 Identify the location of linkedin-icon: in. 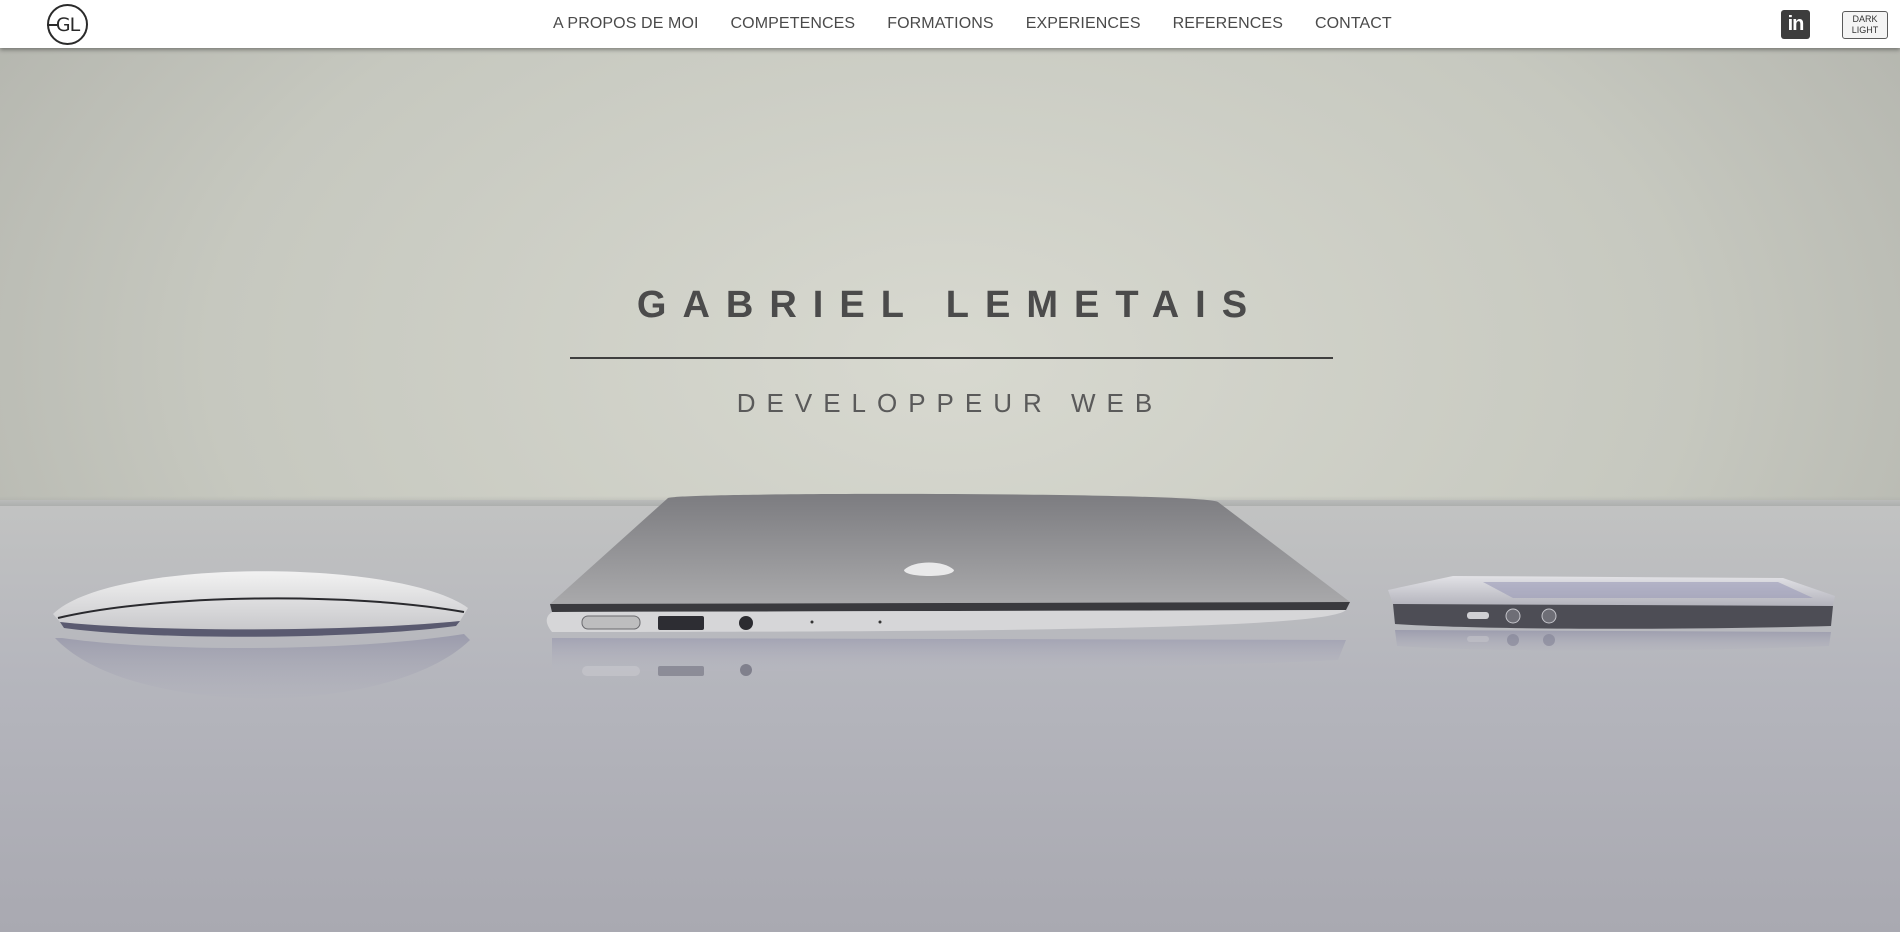
(1795, 24).